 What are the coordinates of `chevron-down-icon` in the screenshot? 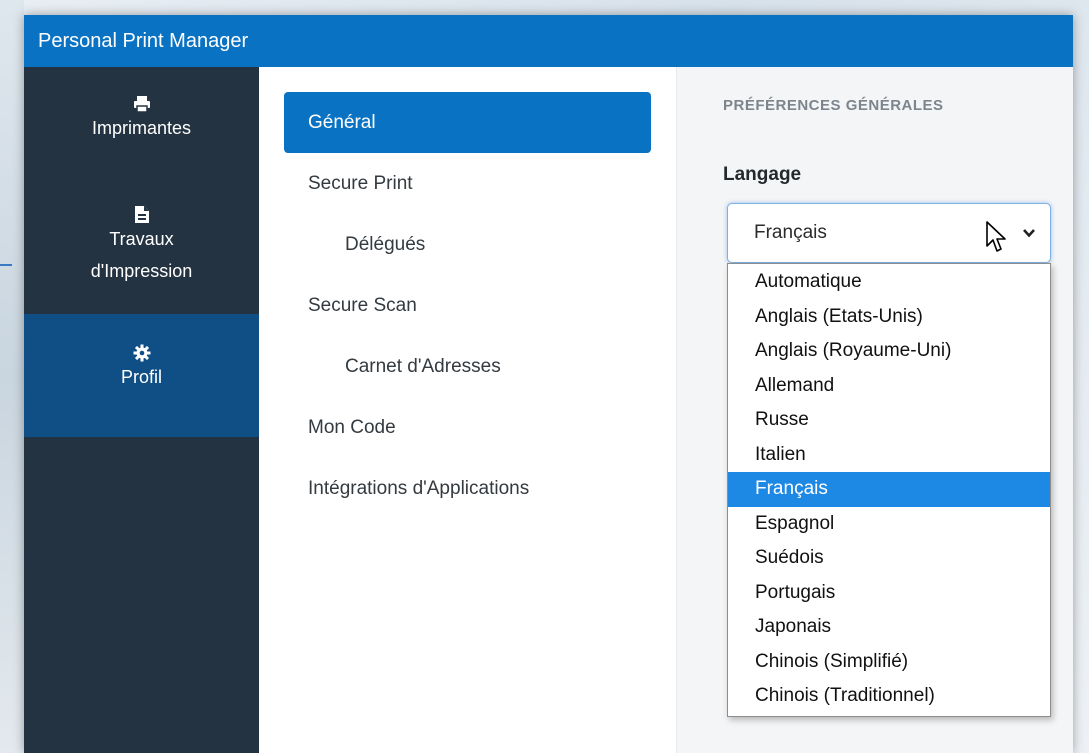 It's located at (1029, 233).